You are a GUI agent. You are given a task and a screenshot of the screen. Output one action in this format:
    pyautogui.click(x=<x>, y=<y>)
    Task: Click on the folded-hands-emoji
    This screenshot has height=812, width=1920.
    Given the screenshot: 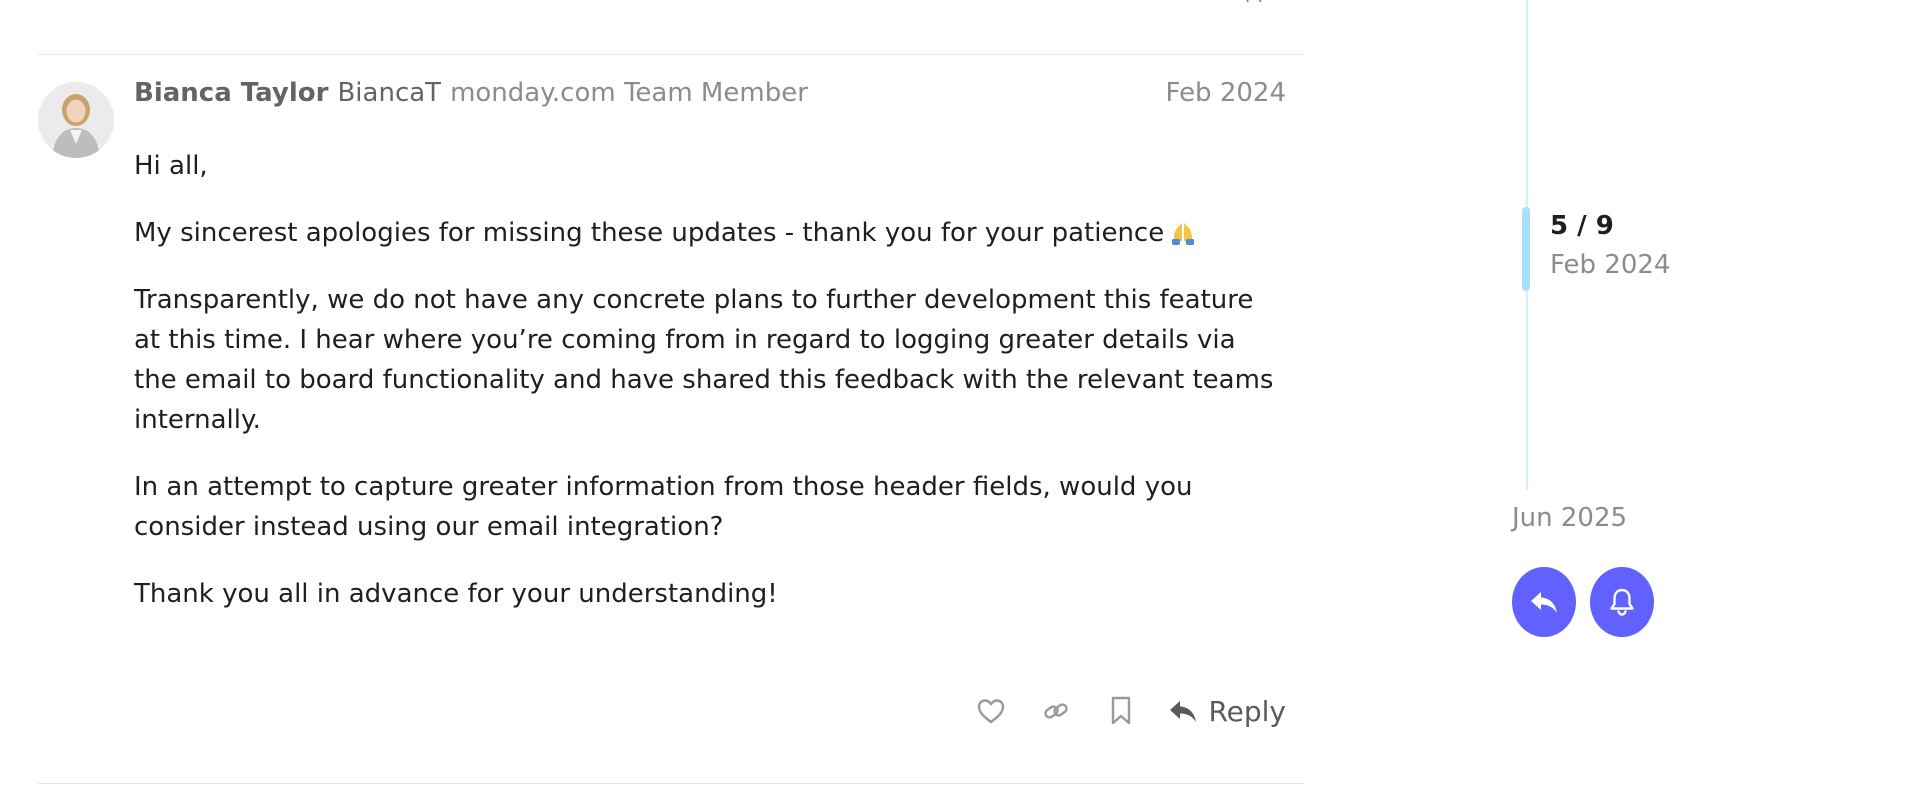 What is the action you would take?
    pyautogui.click(x=1183, y=234)
    